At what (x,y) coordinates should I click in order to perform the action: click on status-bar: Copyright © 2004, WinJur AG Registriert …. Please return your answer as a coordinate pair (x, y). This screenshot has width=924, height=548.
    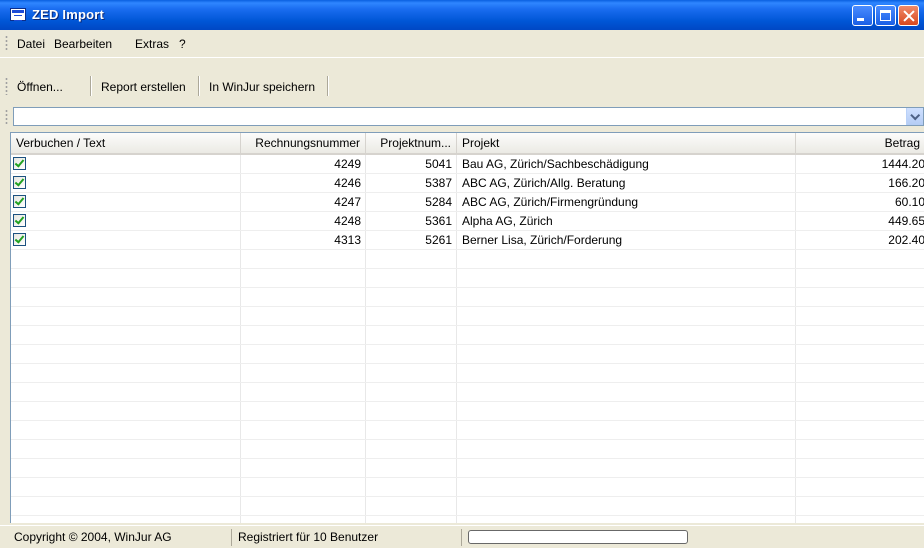
    Looking at the image, I should click on (462, 536).